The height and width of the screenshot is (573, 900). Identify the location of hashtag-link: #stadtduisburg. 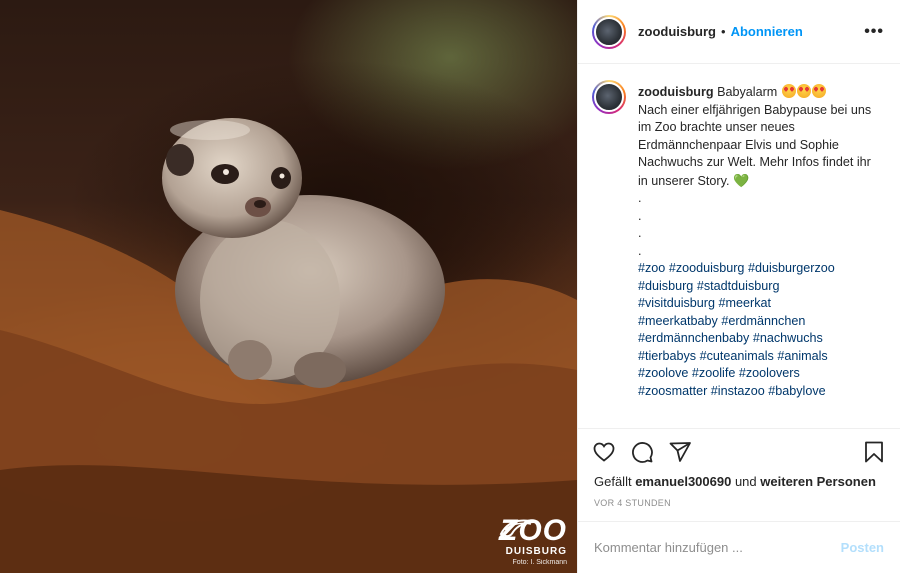
(738, 286).